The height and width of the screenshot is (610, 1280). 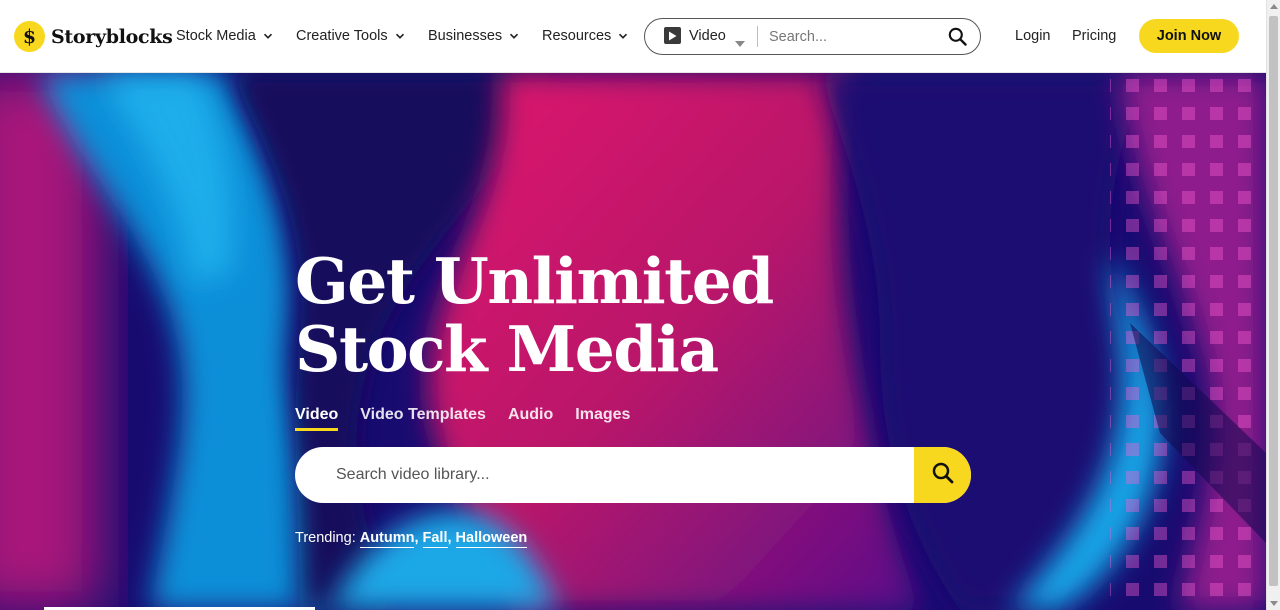 I want to click on hero-search-bar, so click(x=633, y=475).